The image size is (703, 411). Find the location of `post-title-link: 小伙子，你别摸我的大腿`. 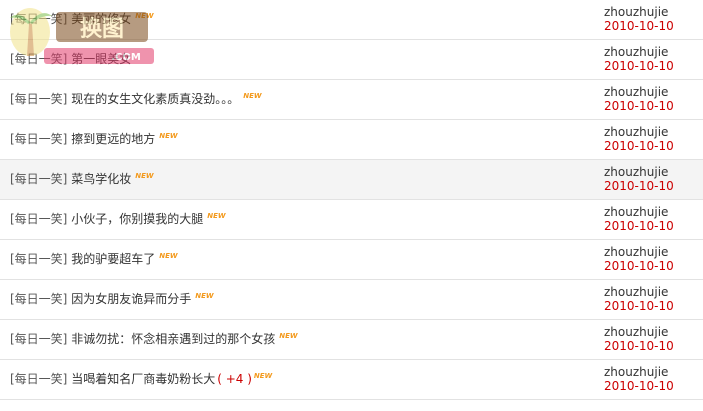

post-title-link: 小伙子，你别摸我的大腿 is located at coordinates (137, 219).